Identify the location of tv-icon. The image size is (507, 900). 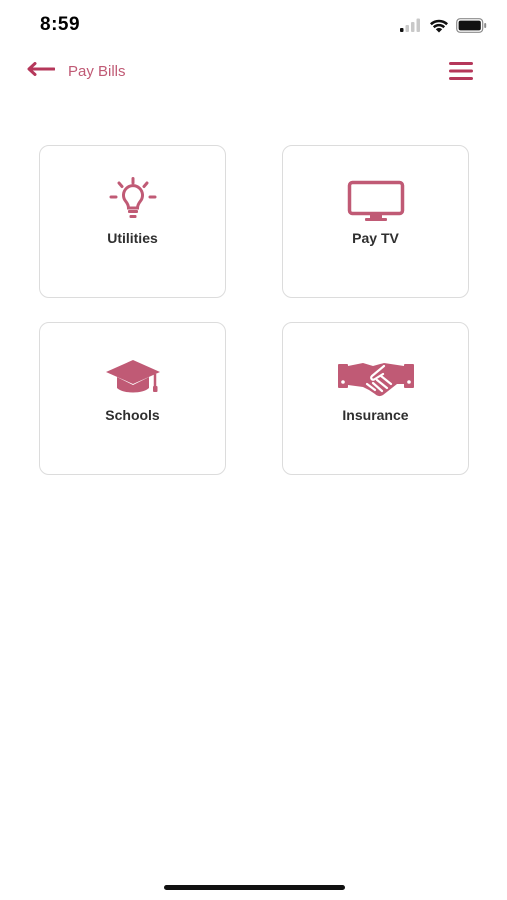
(376, 200).